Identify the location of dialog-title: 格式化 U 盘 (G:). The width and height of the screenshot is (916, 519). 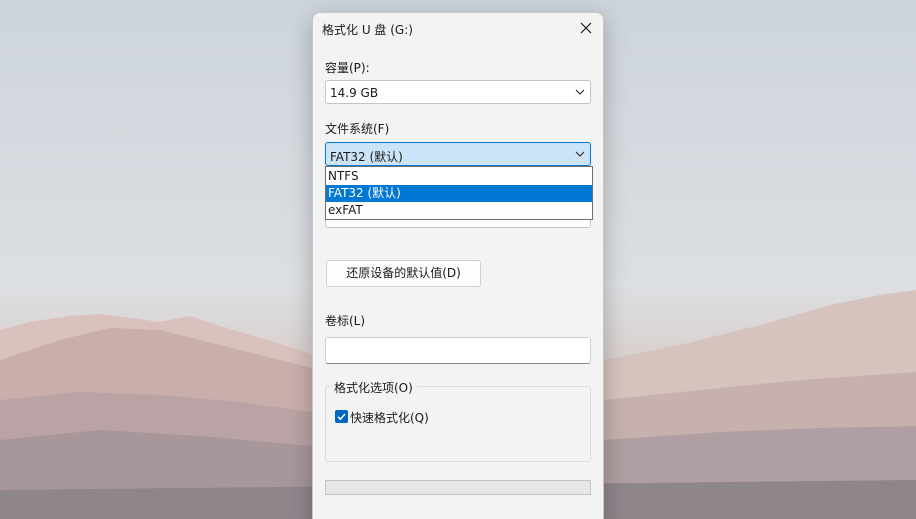
(367, 30).